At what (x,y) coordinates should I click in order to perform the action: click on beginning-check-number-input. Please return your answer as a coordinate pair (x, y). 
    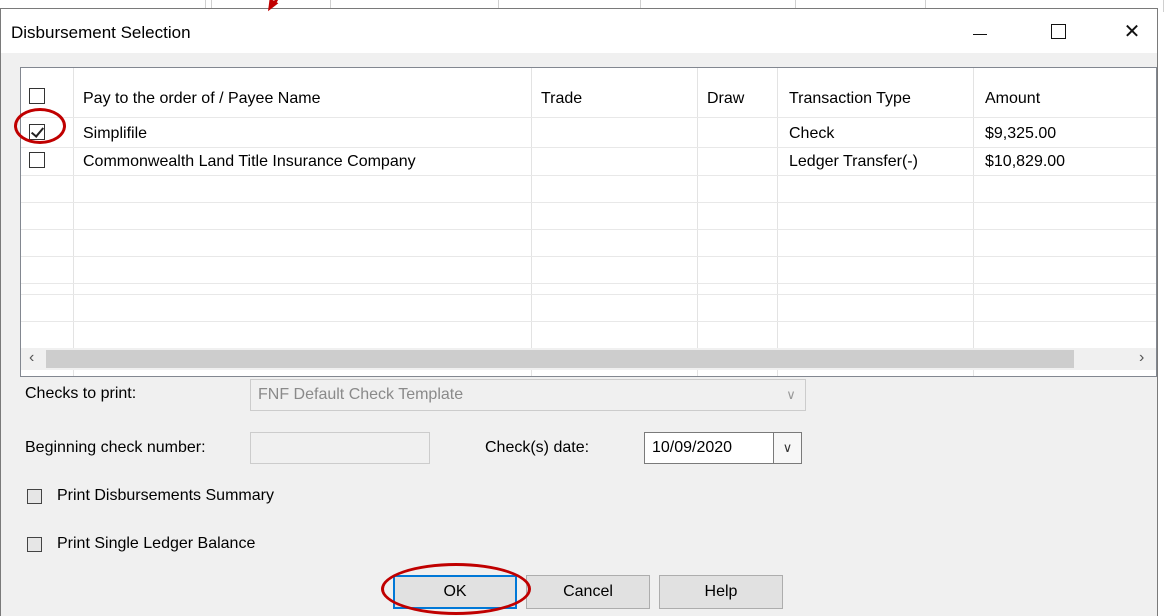
    Looking at the image, I should click on (340, 448).